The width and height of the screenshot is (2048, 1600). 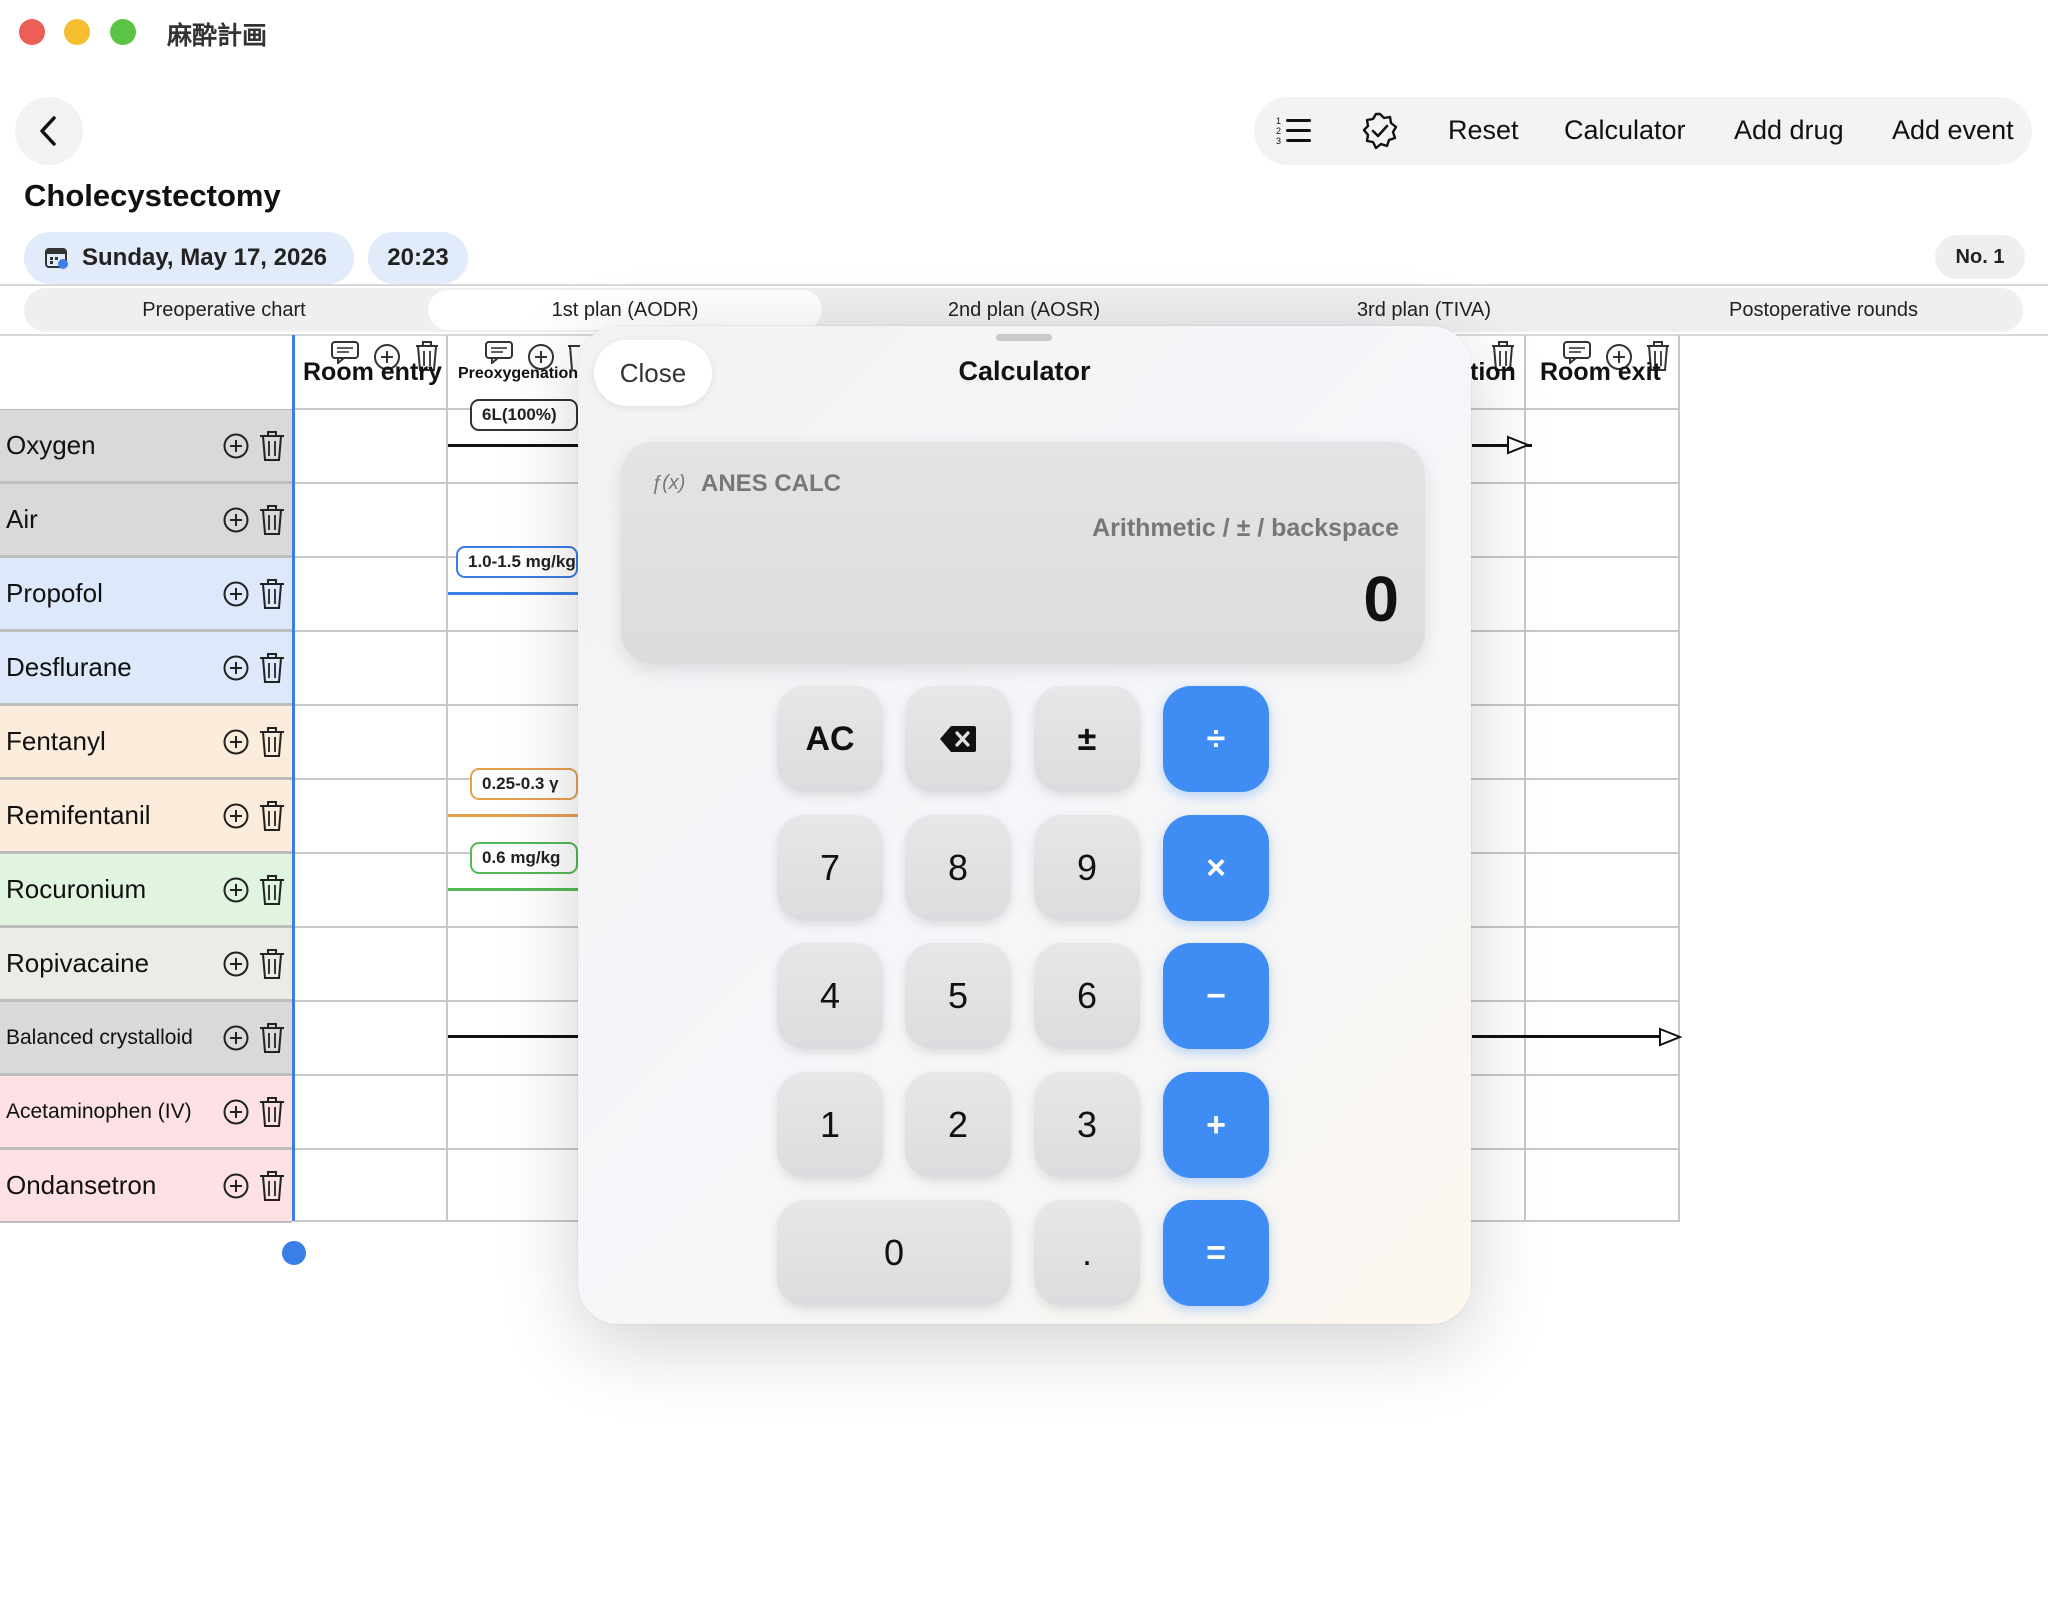 I want to click on svg-text: 2, so click(x=1278, y=131).